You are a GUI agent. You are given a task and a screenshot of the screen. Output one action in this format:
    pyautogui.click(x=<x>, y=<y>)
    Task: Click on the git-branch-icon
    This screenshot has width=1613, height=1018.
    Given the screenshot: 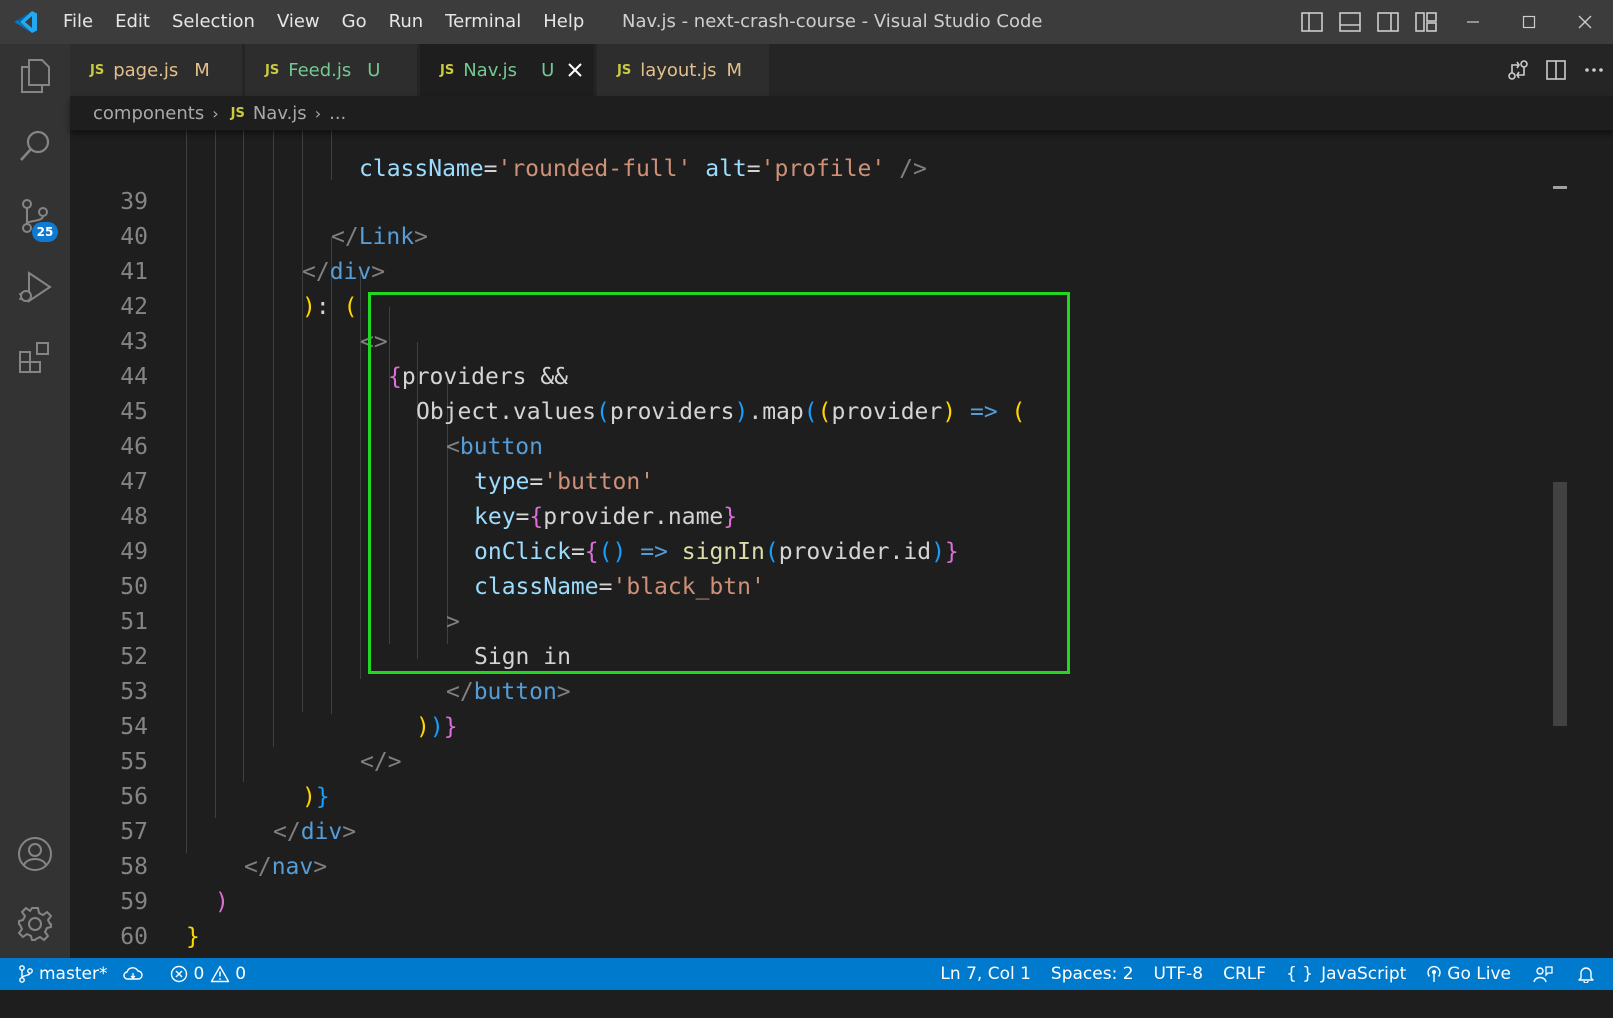 What is the action you would take?
    pyautogui.click(x=26, y=974)
    